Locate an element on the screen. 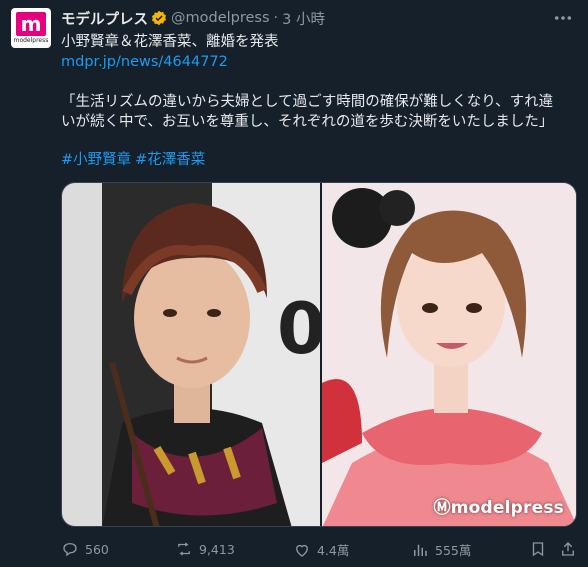  reply-button: 560 is located at coordinates (85, 549).